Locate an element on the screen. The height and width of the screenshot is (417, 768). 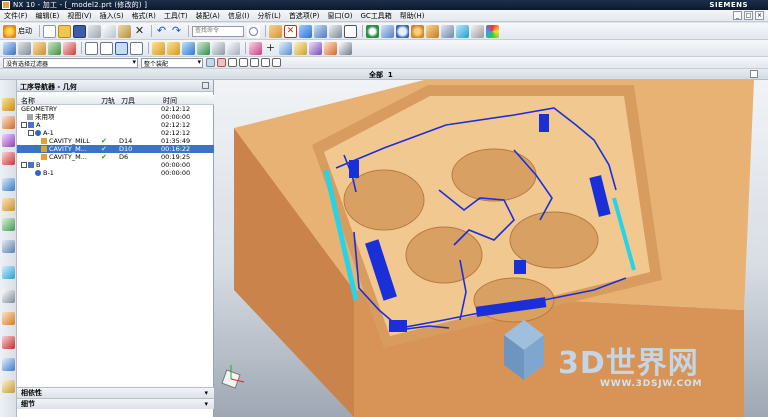
new-file-icon is located at coordinates (49, 31).